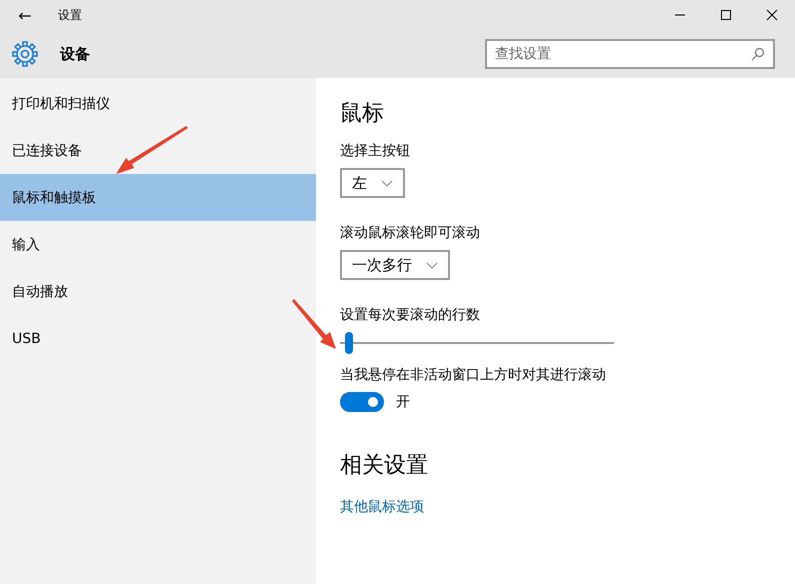 This screenshot has width=795, height=584. What do you see at coordinates (315, 324) in the screenshot?
I see `annotation-arrow` at bounding box center [315, 324].